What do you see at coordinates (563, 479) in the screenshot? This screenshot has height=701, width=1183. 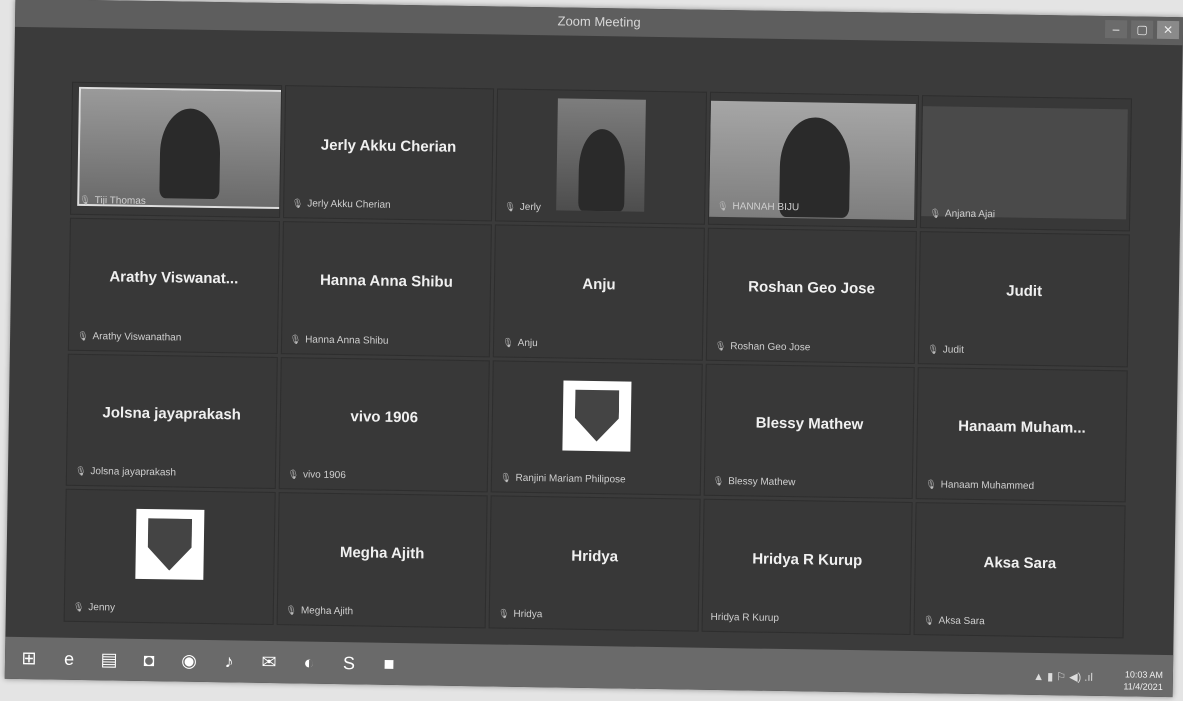 I see `participant-name-label: 🎙 Ranjini Mariam Philipose` at bounding box center [563, 479].